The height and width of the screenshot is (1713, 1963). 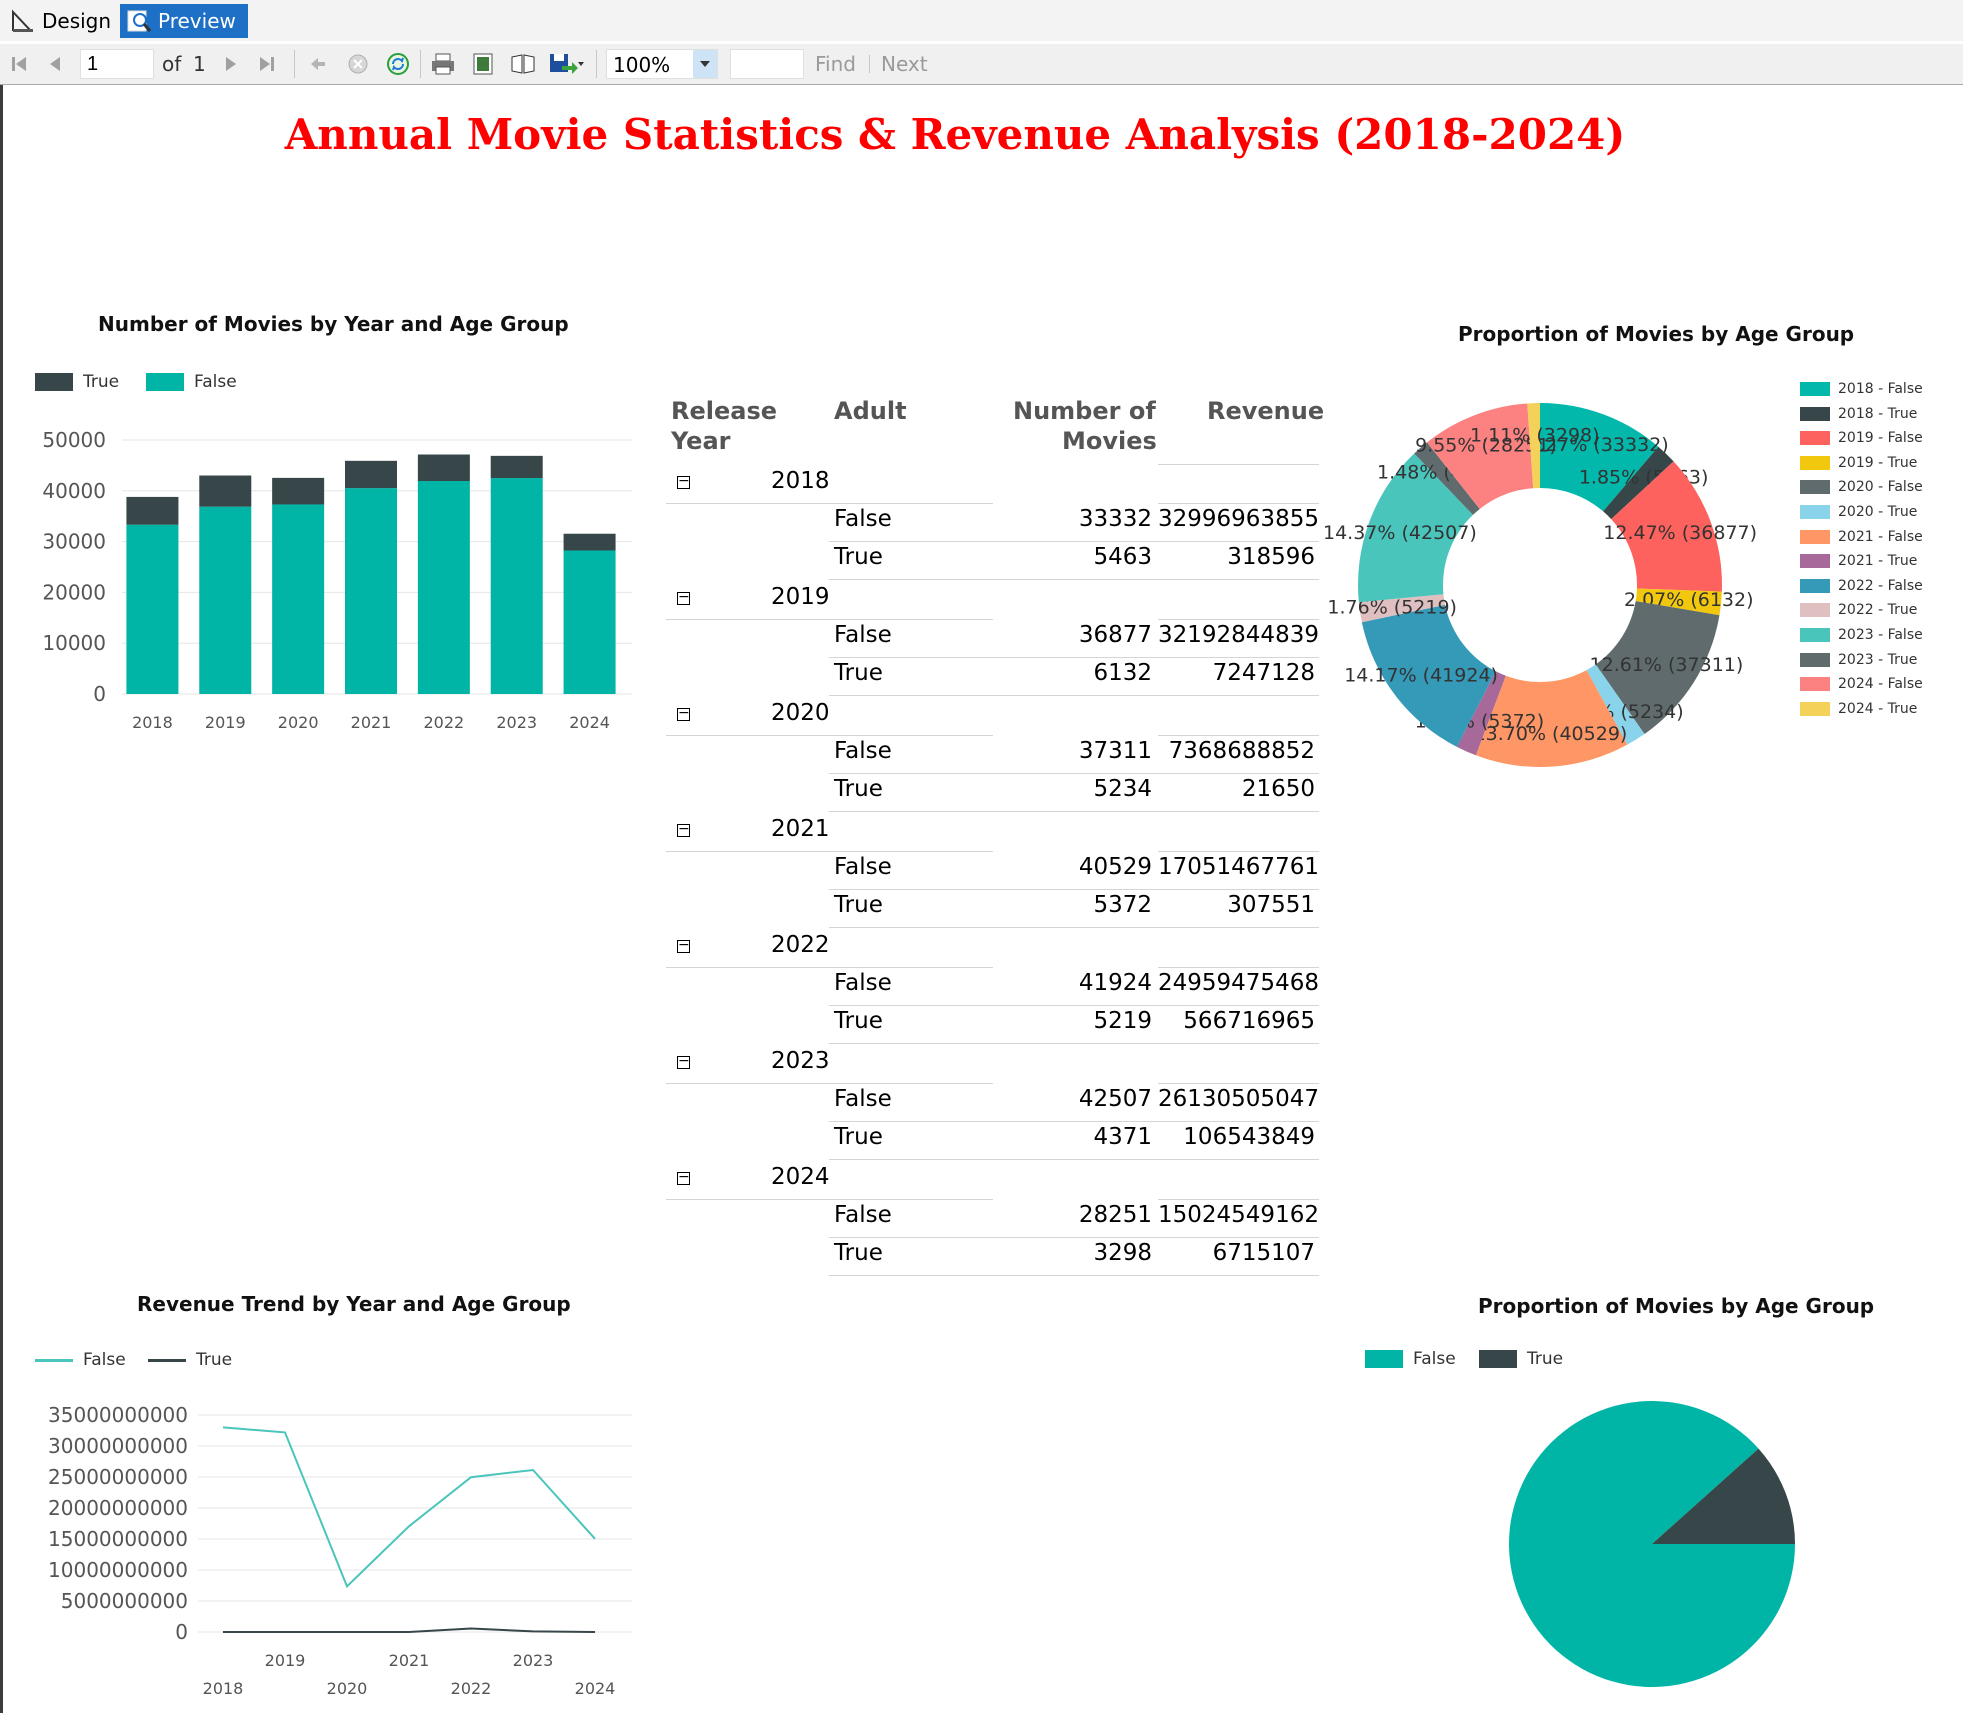 What do you see at coordinates (800, 1177) in the screenshot?
I see `year-cell-2024: 2024` at bounding box center [800, 1177].